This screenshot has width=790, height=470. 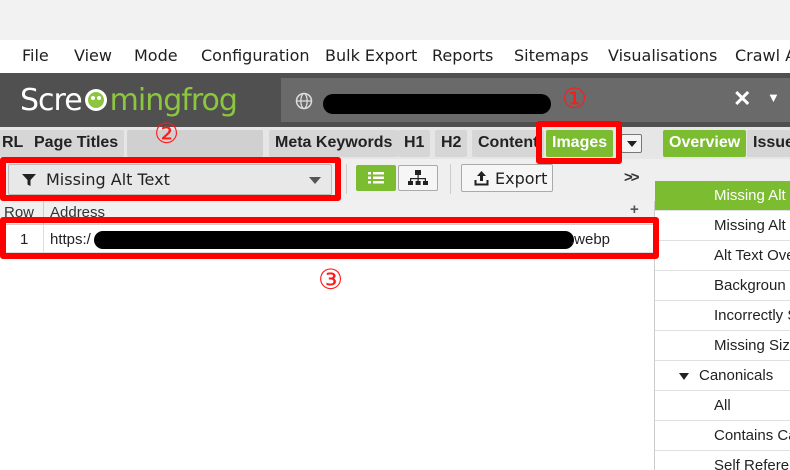 I want to click on overview-category-canonicals: Canonicals, so click(x=722, y=376).